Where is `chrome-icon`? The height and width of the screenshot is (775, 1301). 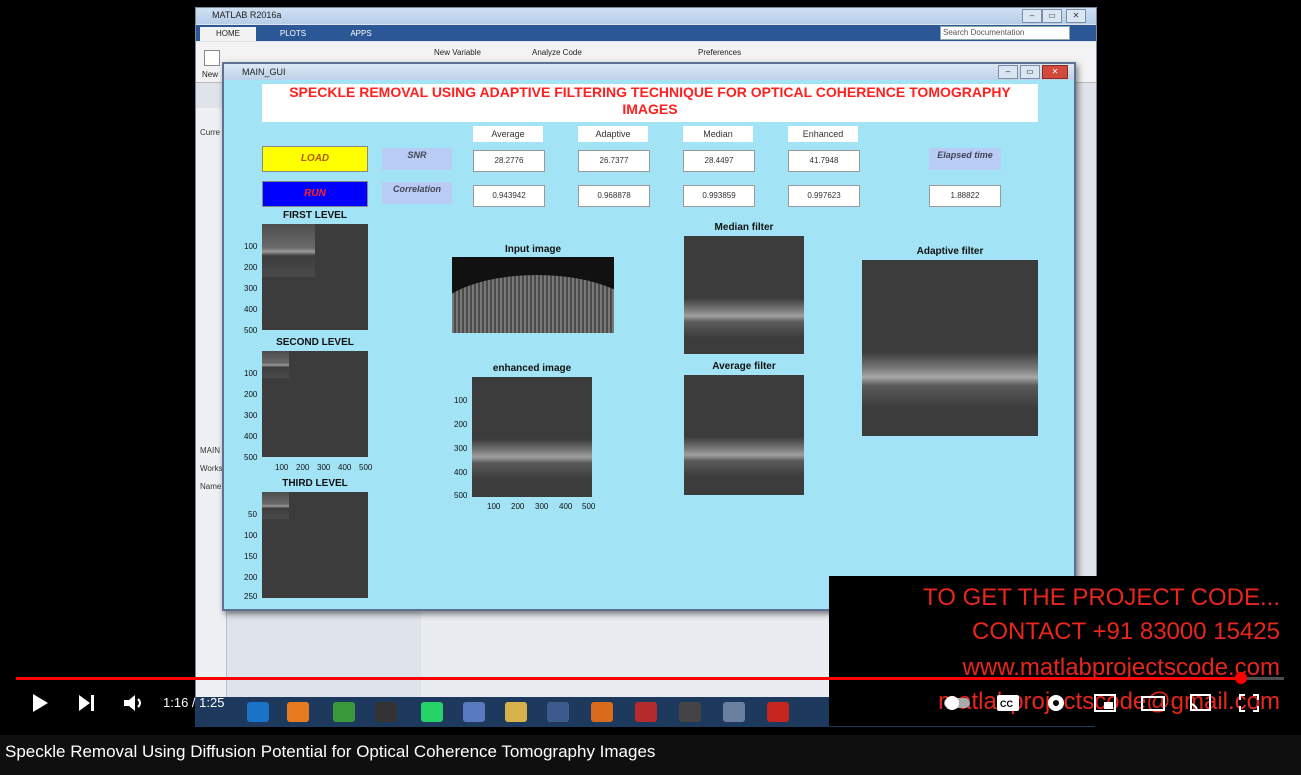
chrome-icon is located at coordinates (344, 712).